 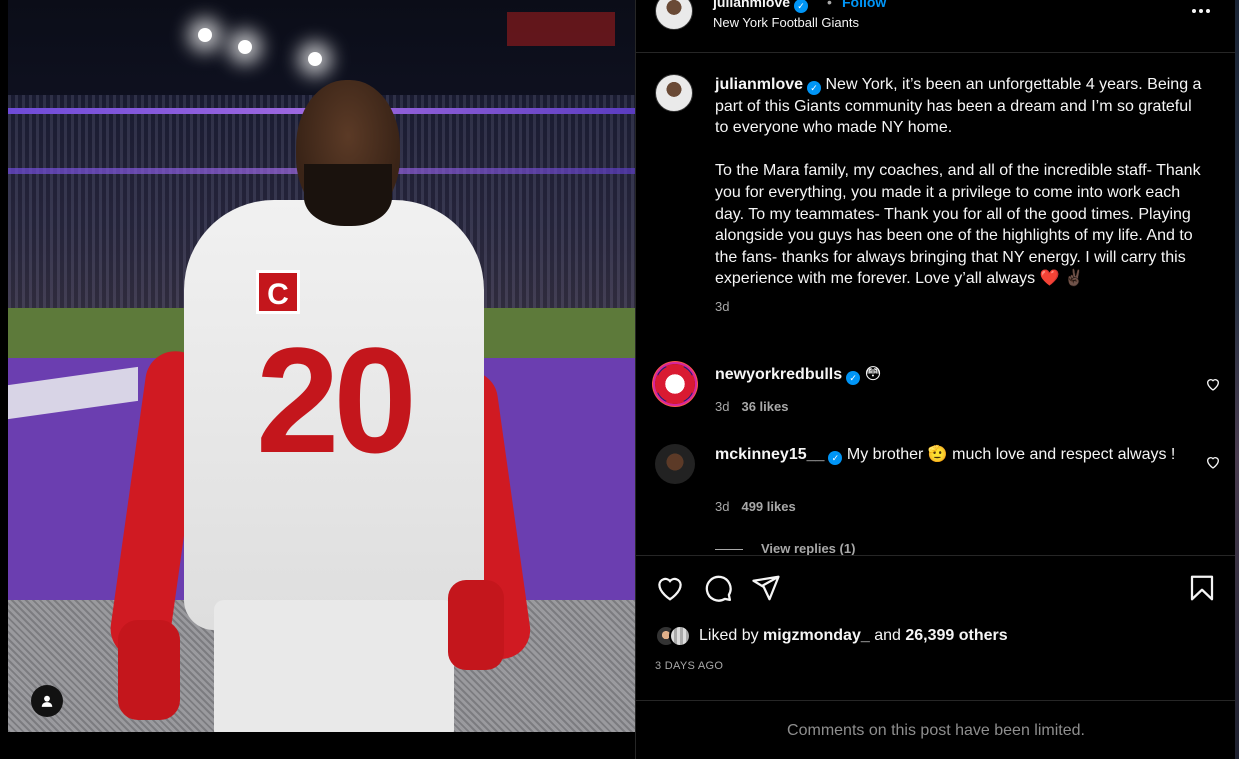 What do you see at coordinates (956, 635) in the screenshot?
I see `likes-others-count: 26,399 others` at bounding box center [956, 635].